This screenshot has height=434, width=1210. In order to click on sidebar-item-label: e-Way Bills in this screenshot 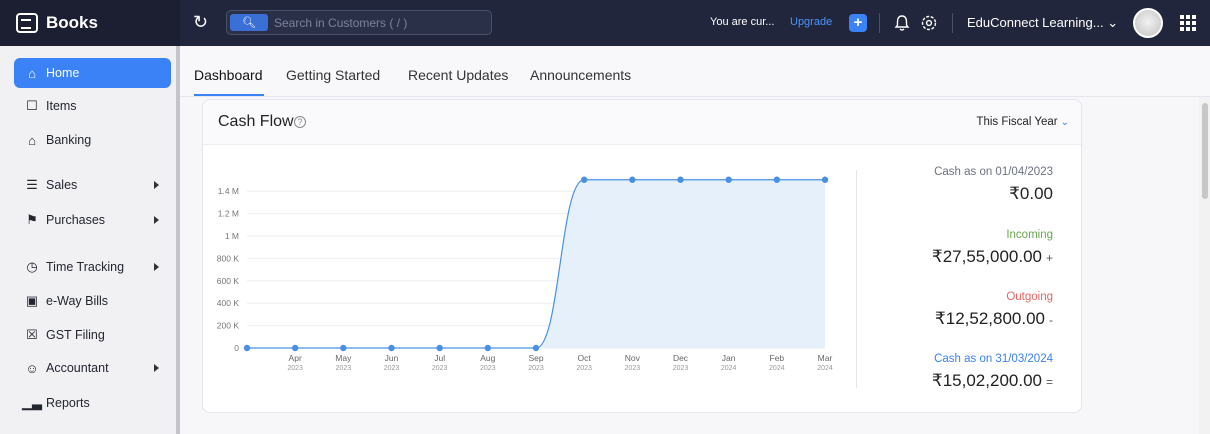, I will do `click(77, 301)`.